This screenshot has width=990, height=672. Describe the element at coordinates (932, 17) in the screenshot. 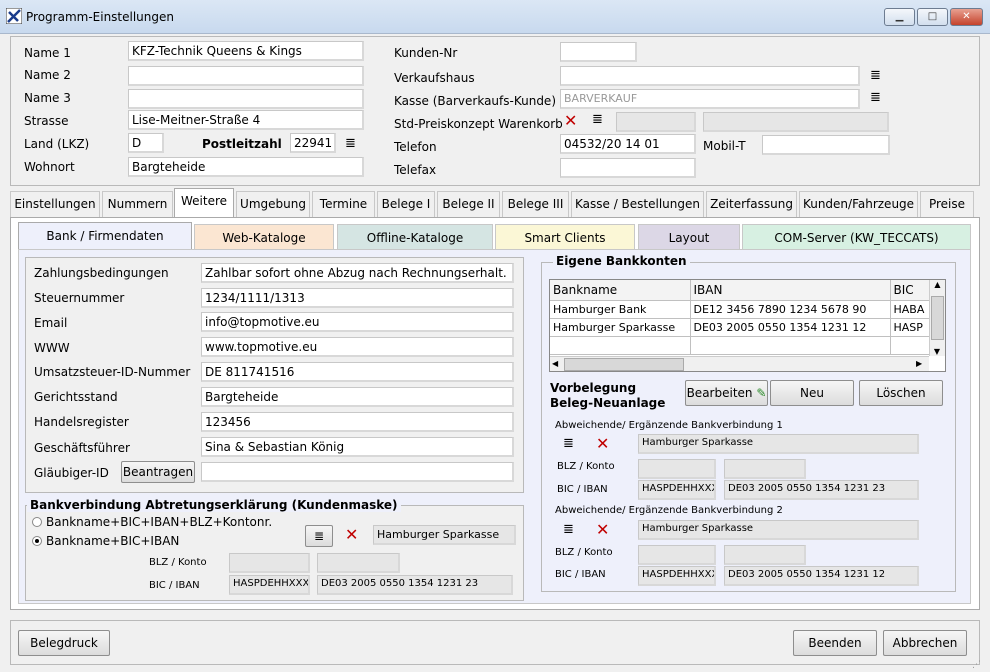

I see `maximize-button: □` at that location.